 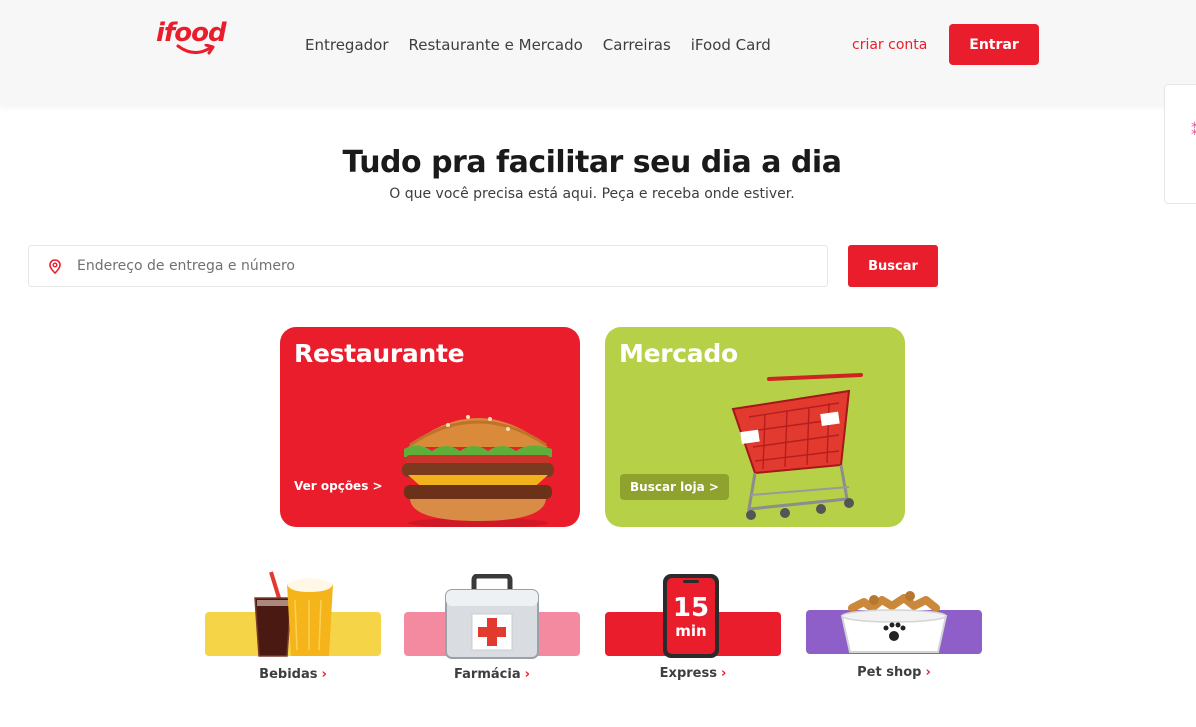 I want to click on drinks-image, so click(x=293, y=614).